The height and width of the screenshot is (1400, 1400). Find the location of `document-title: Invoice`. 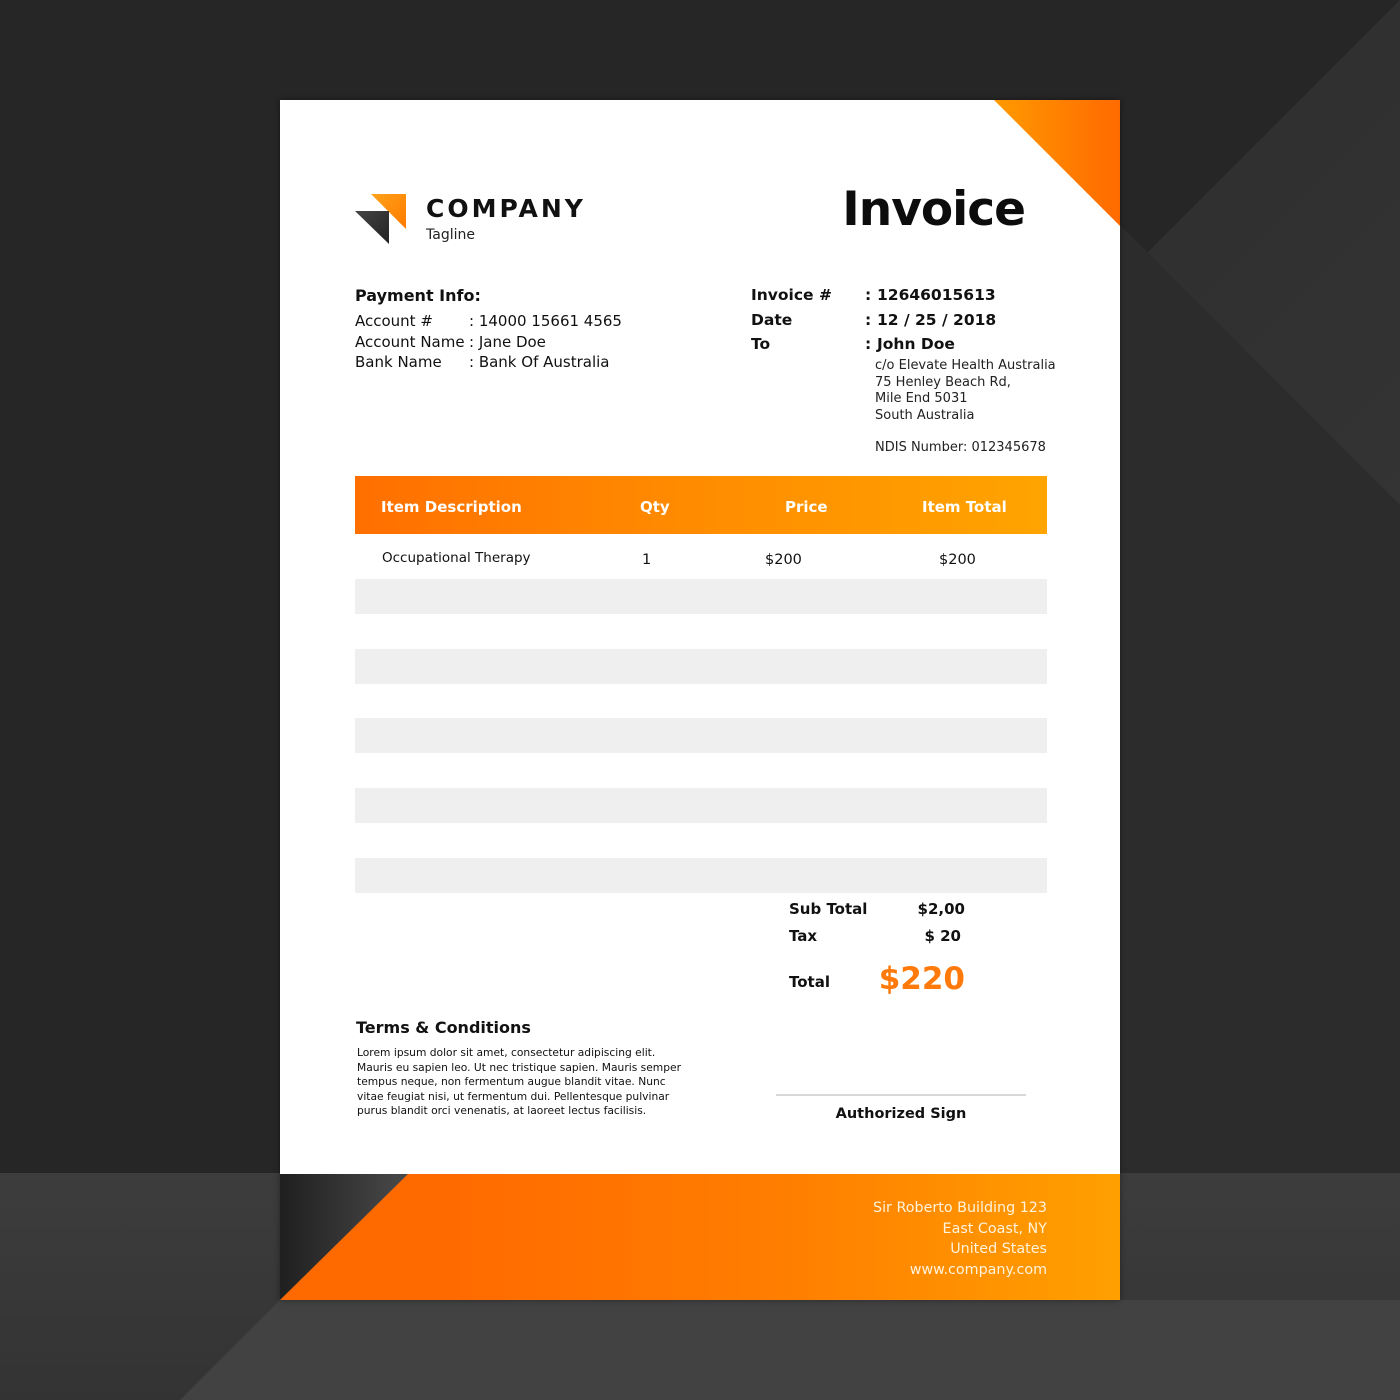

document-title: Invoice is located at coordinates (934, 209).